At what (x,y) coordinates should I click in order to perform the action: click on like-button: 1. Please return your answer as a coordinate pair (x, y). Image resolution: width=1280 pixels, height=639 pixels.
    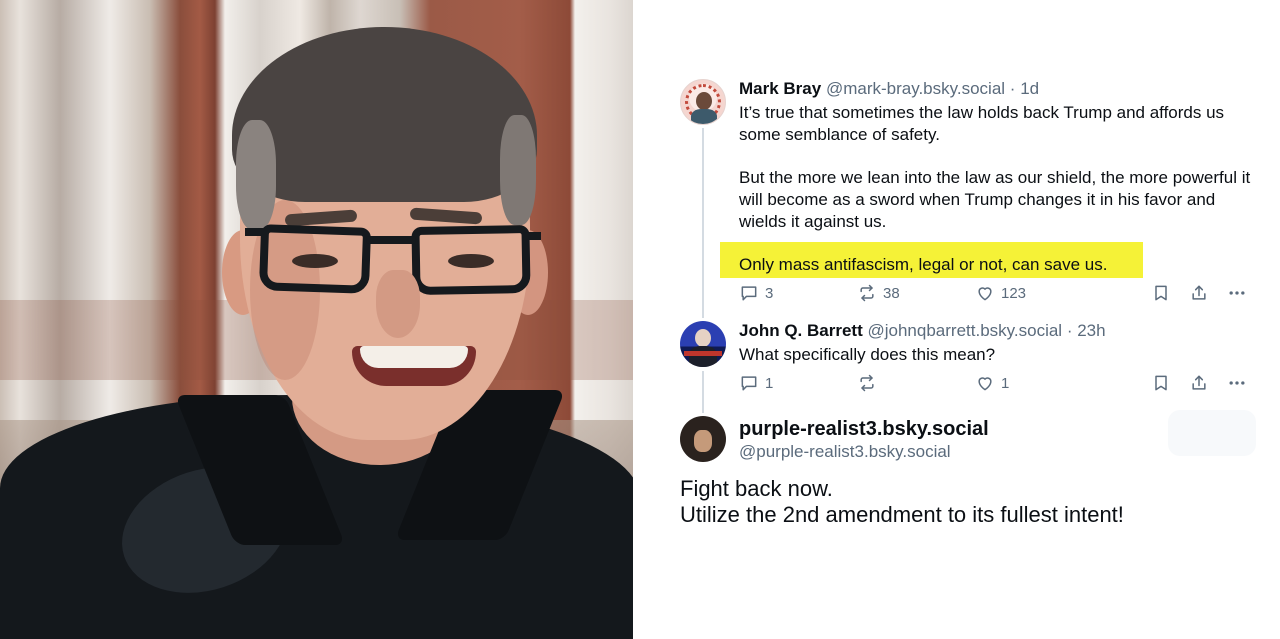
    Looking at the image, I should click on (992, 383).